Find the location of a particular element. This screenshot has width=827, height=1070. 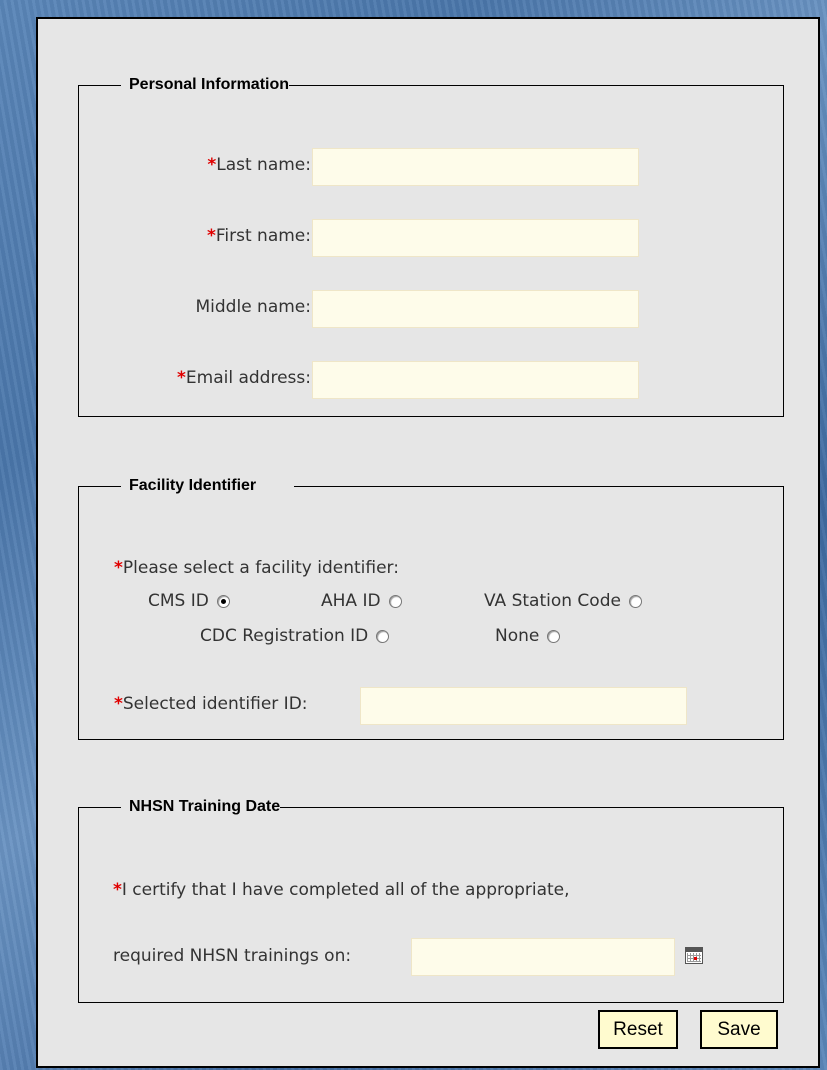

reset-button: Reset is located at coordinates (638, 1029).